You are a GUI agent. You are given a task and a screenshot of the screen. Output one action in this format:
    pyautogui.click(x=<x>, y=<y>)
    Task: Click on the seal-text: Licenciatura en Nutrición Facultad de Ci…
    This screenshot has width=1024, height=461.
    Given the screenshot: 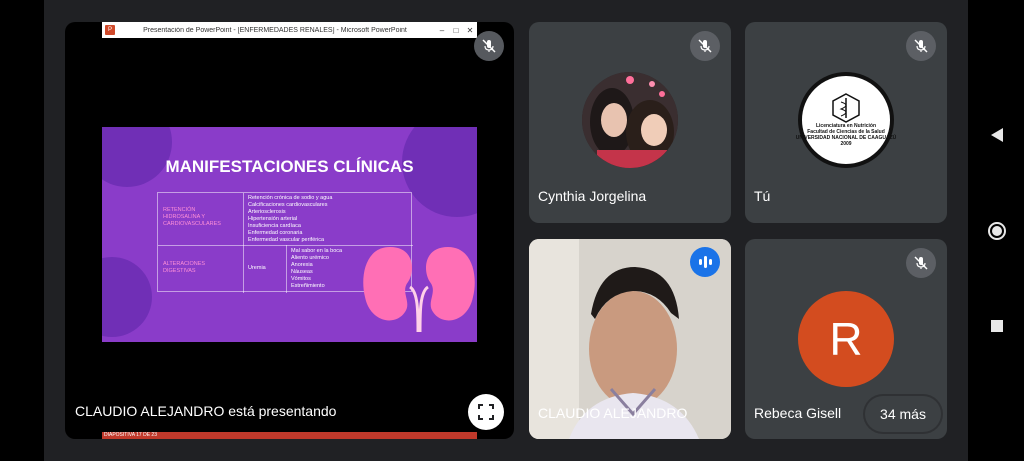 What is the action you would take?
    pyautogui.click(x=846, y=135)
    